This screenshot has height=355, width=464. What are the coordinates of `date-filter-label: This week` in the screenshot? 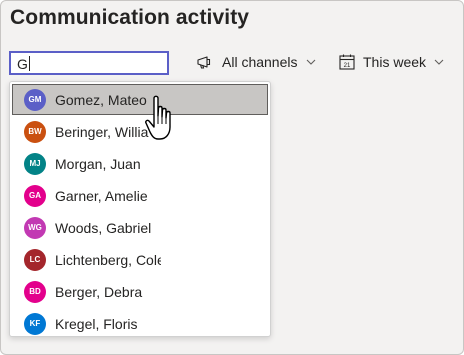 It's located at (395, 62).